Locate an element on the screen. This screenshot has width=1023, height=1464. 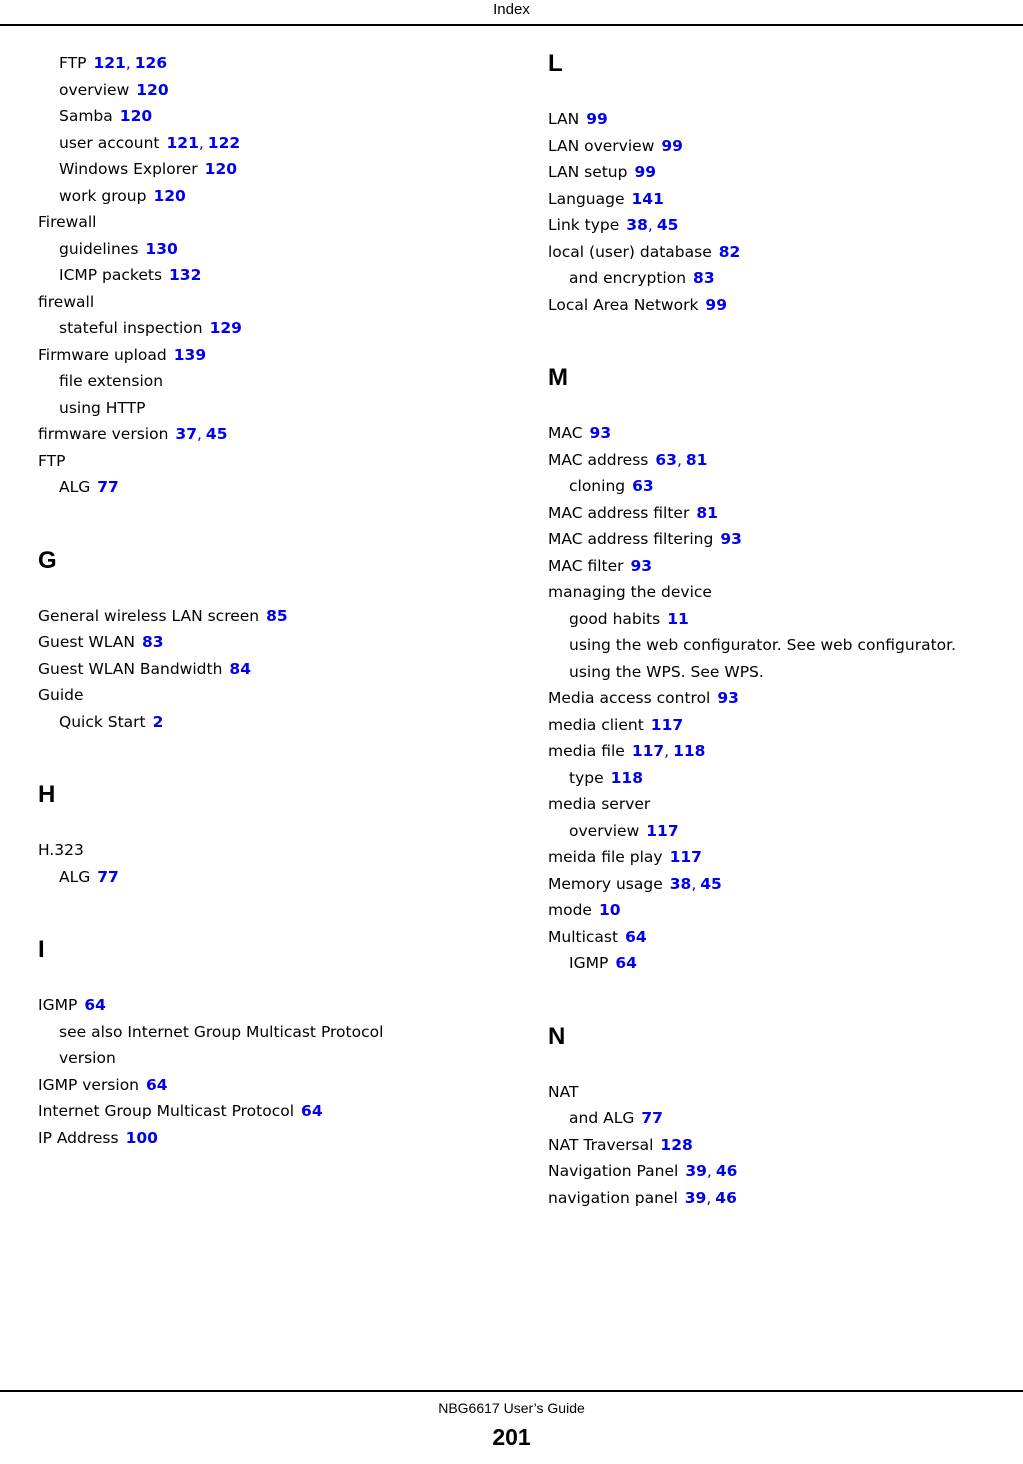
page-ref-link: 37 is located at coordinates (186, 434).